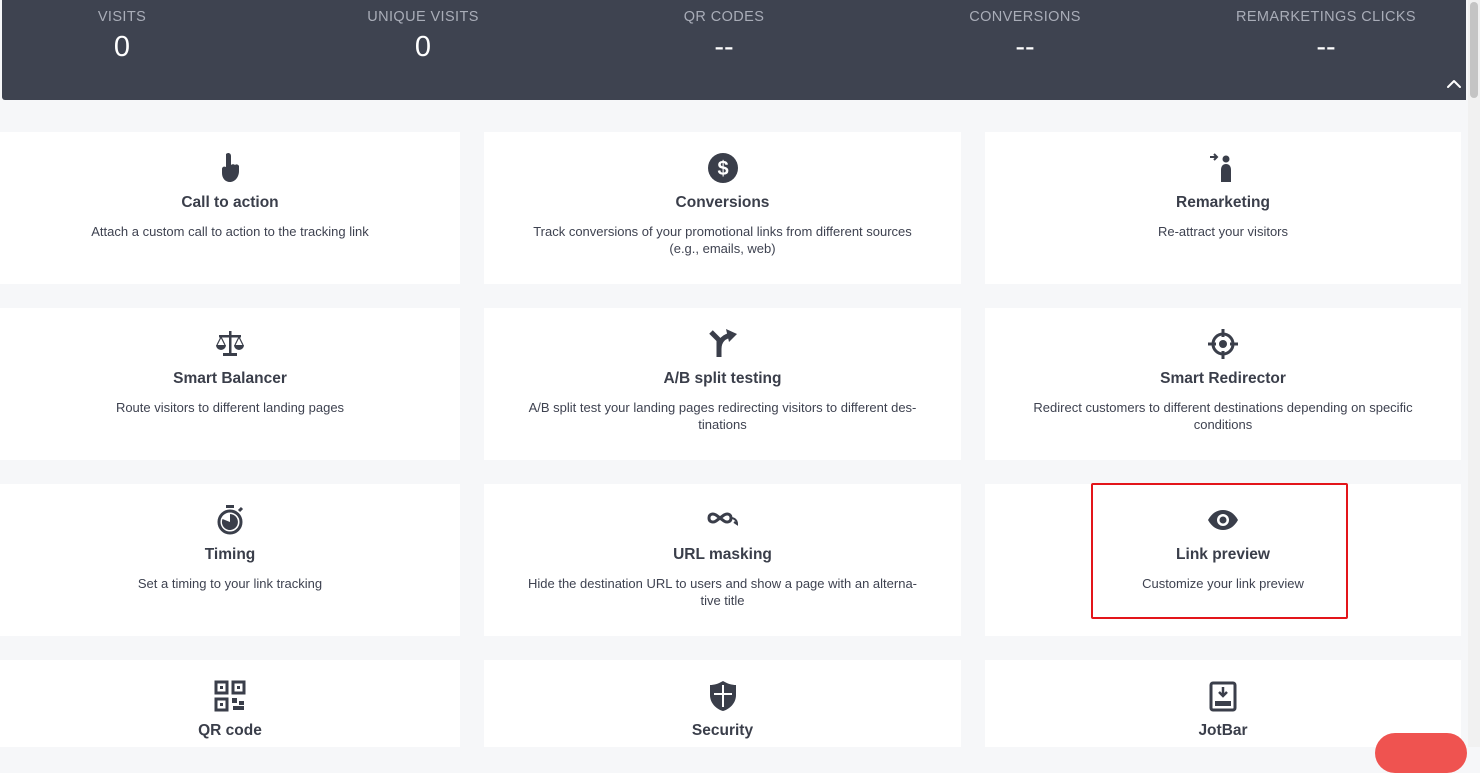 The width and height of the screenshot is (1480, 773). What do you see at coordinates (230, 167) in the screenshot?
I see `hand-pointer-icon` at bounding box center [230, 167].